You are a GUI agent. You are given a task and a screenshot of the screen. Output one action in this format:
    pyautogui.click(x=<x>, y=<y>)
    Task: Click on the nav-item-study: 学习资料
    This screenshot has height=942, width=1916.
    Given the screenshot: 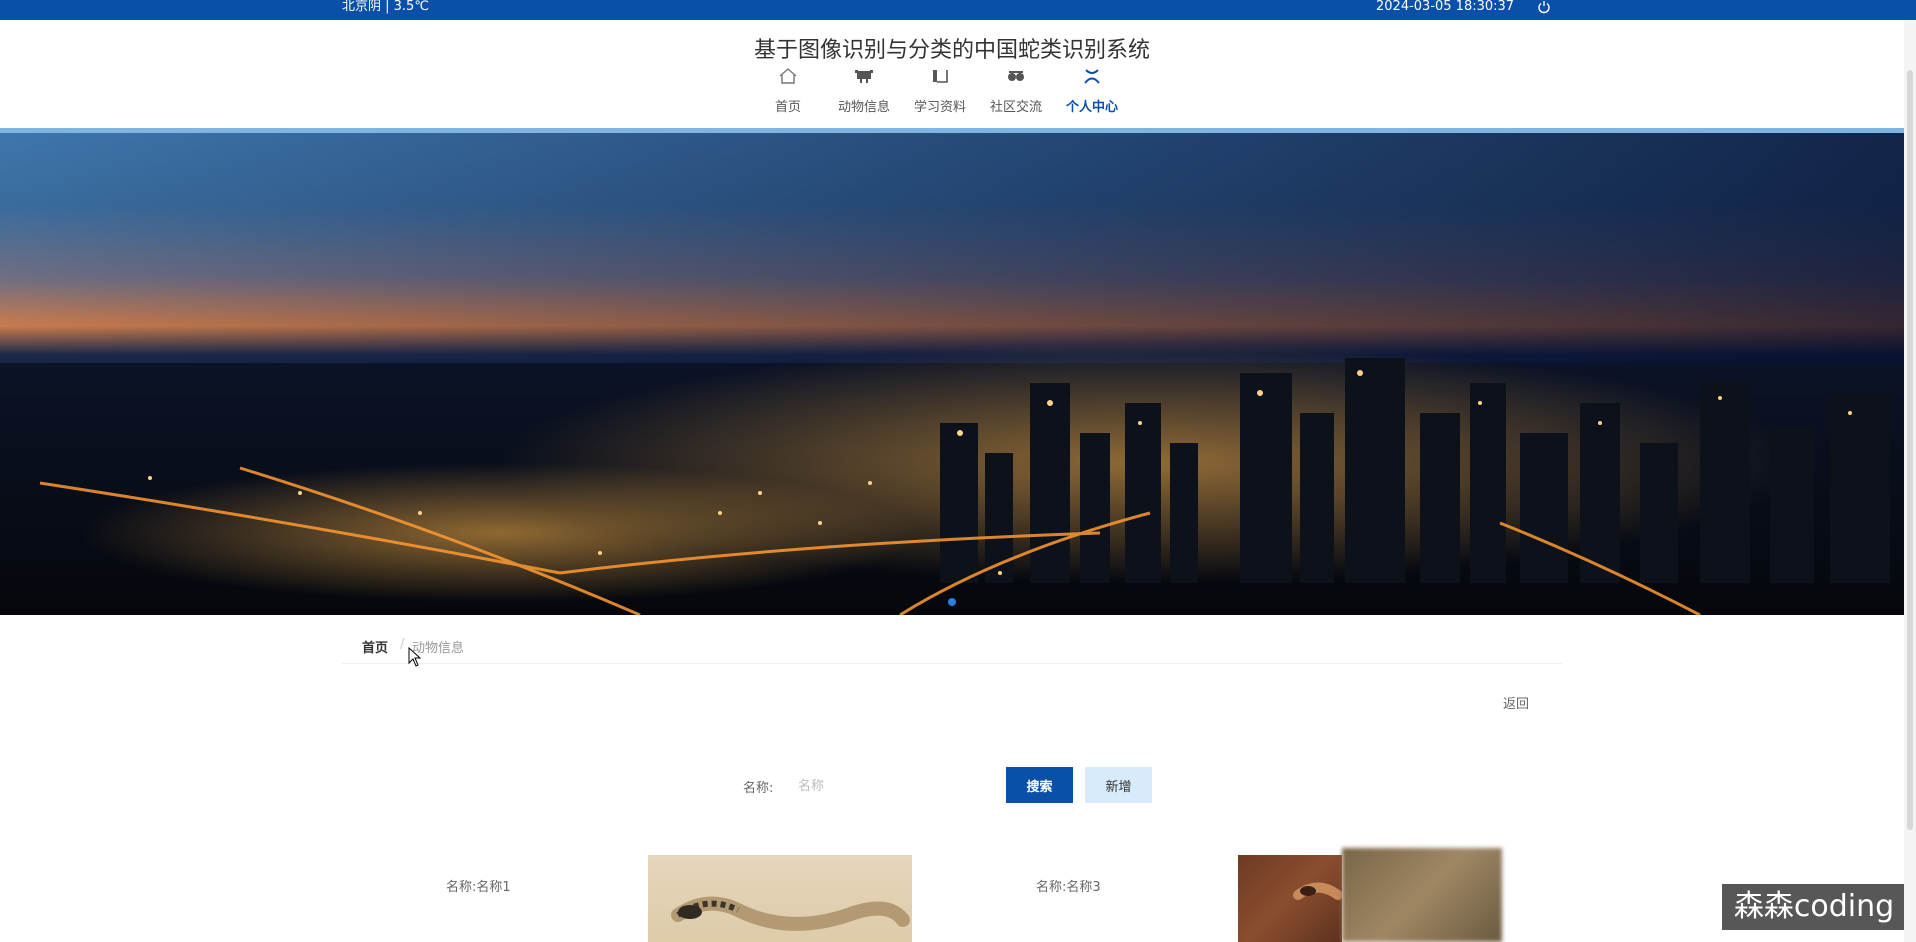 What is the action you would take?
    pyautogui.click(x=940, y=97)
    